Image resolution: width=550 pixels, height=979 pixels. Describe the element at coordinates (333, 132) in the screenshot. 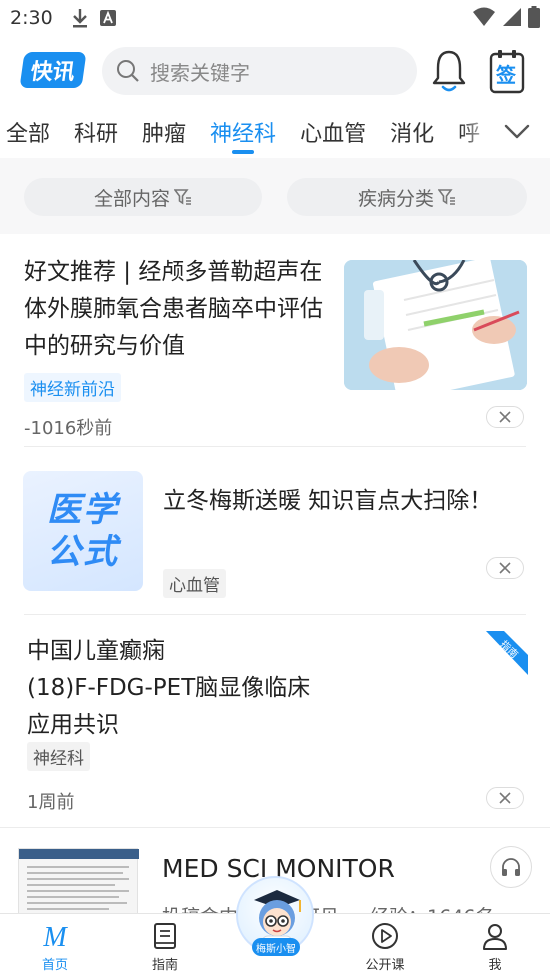

I see `tab-4: 心血管` at that location.